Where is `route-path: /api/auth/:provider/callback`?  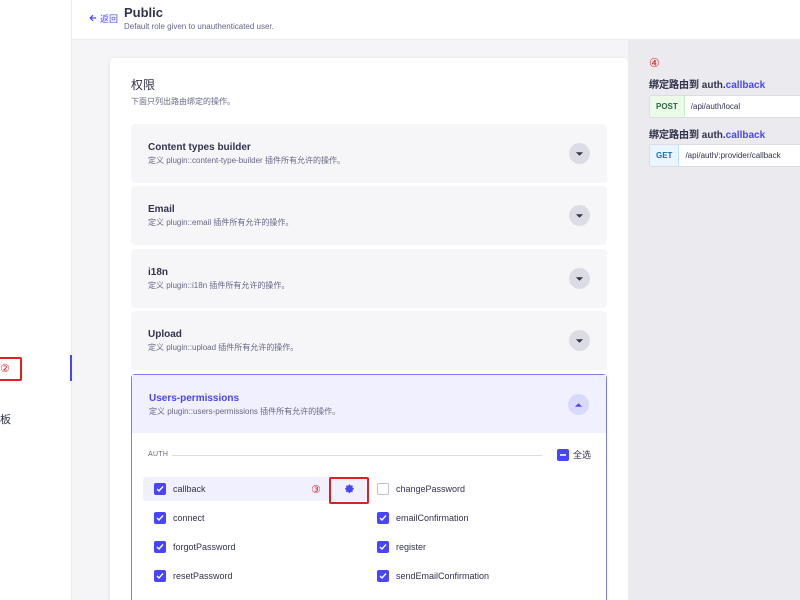 route-path: /api/auth/:provider/callback is located at coordinates (733, 155).